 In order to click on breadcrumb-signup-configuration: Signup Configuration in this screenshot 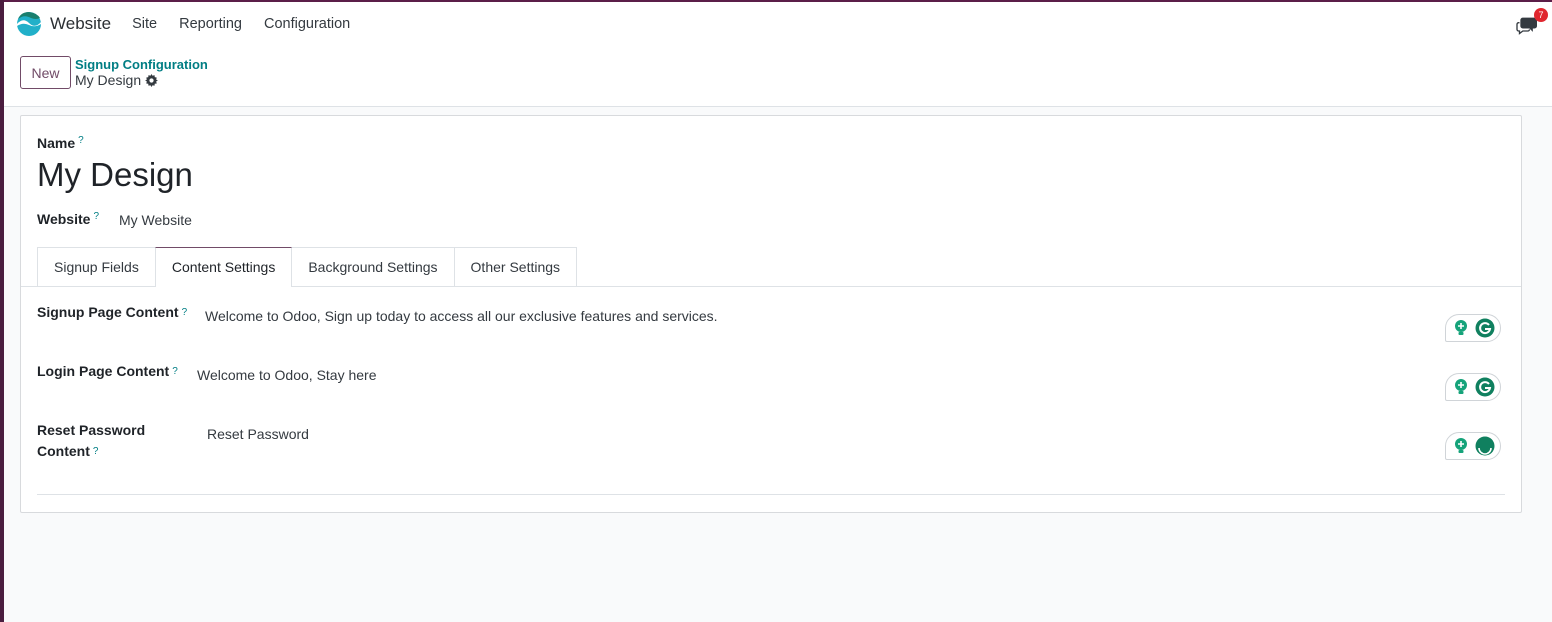, I will do `click(141, 64)`.